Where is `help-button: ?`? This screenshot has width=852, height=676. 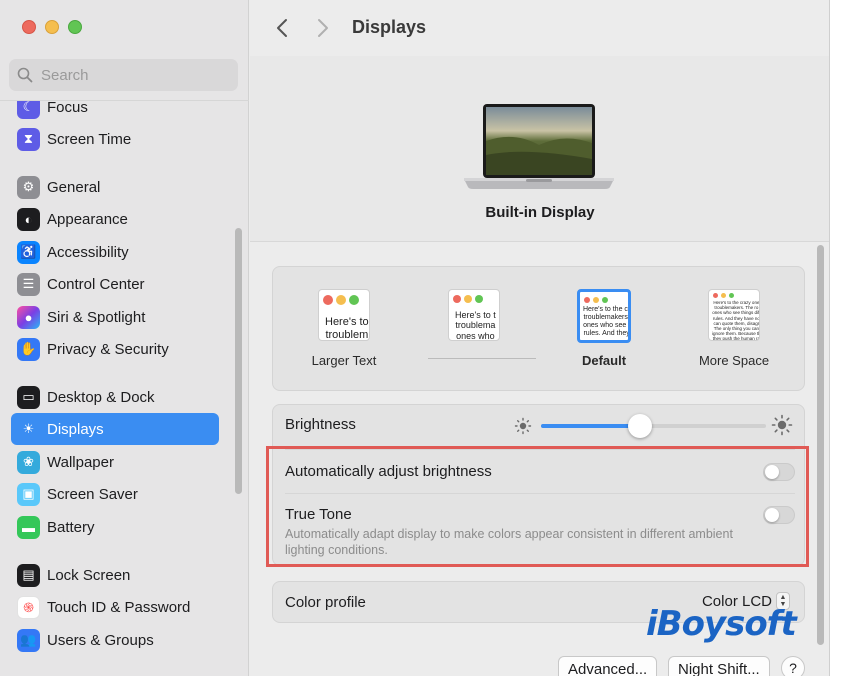
help-button: ? is located at coordinates (793, 666).